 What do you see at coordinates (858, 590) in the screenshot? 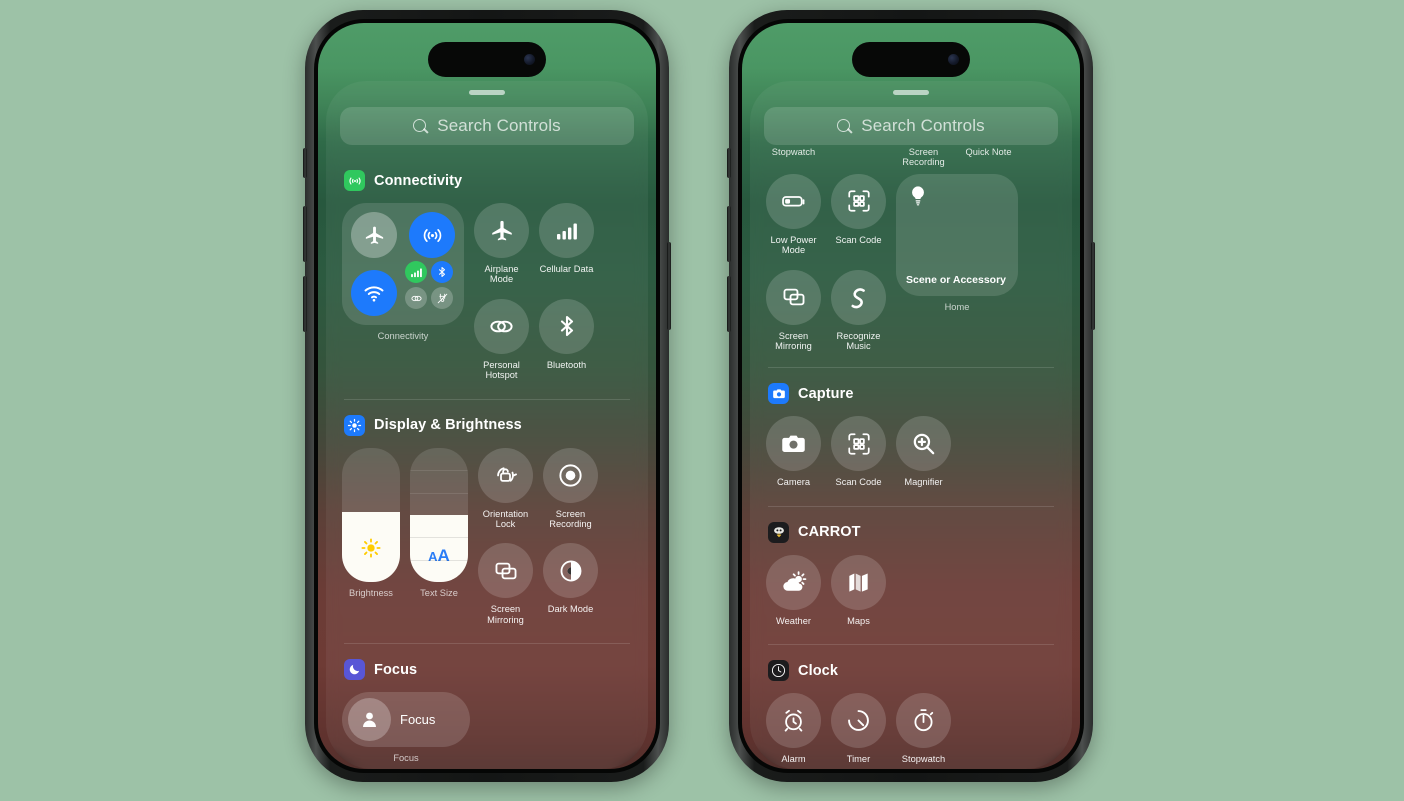
I see `tile-maps: Maps` at bounding box center [858, 590].